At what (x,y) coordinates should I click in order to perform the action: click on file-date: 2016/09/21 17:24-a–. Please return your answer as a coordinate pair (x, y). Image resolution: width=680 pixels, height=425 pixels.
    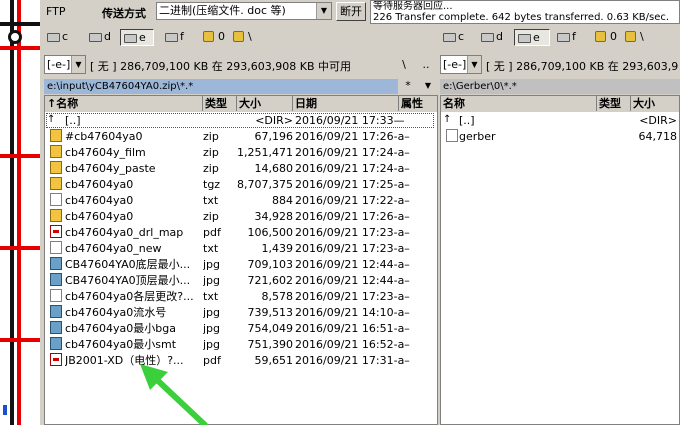
    Looking at the image, I should click on (352, 168).